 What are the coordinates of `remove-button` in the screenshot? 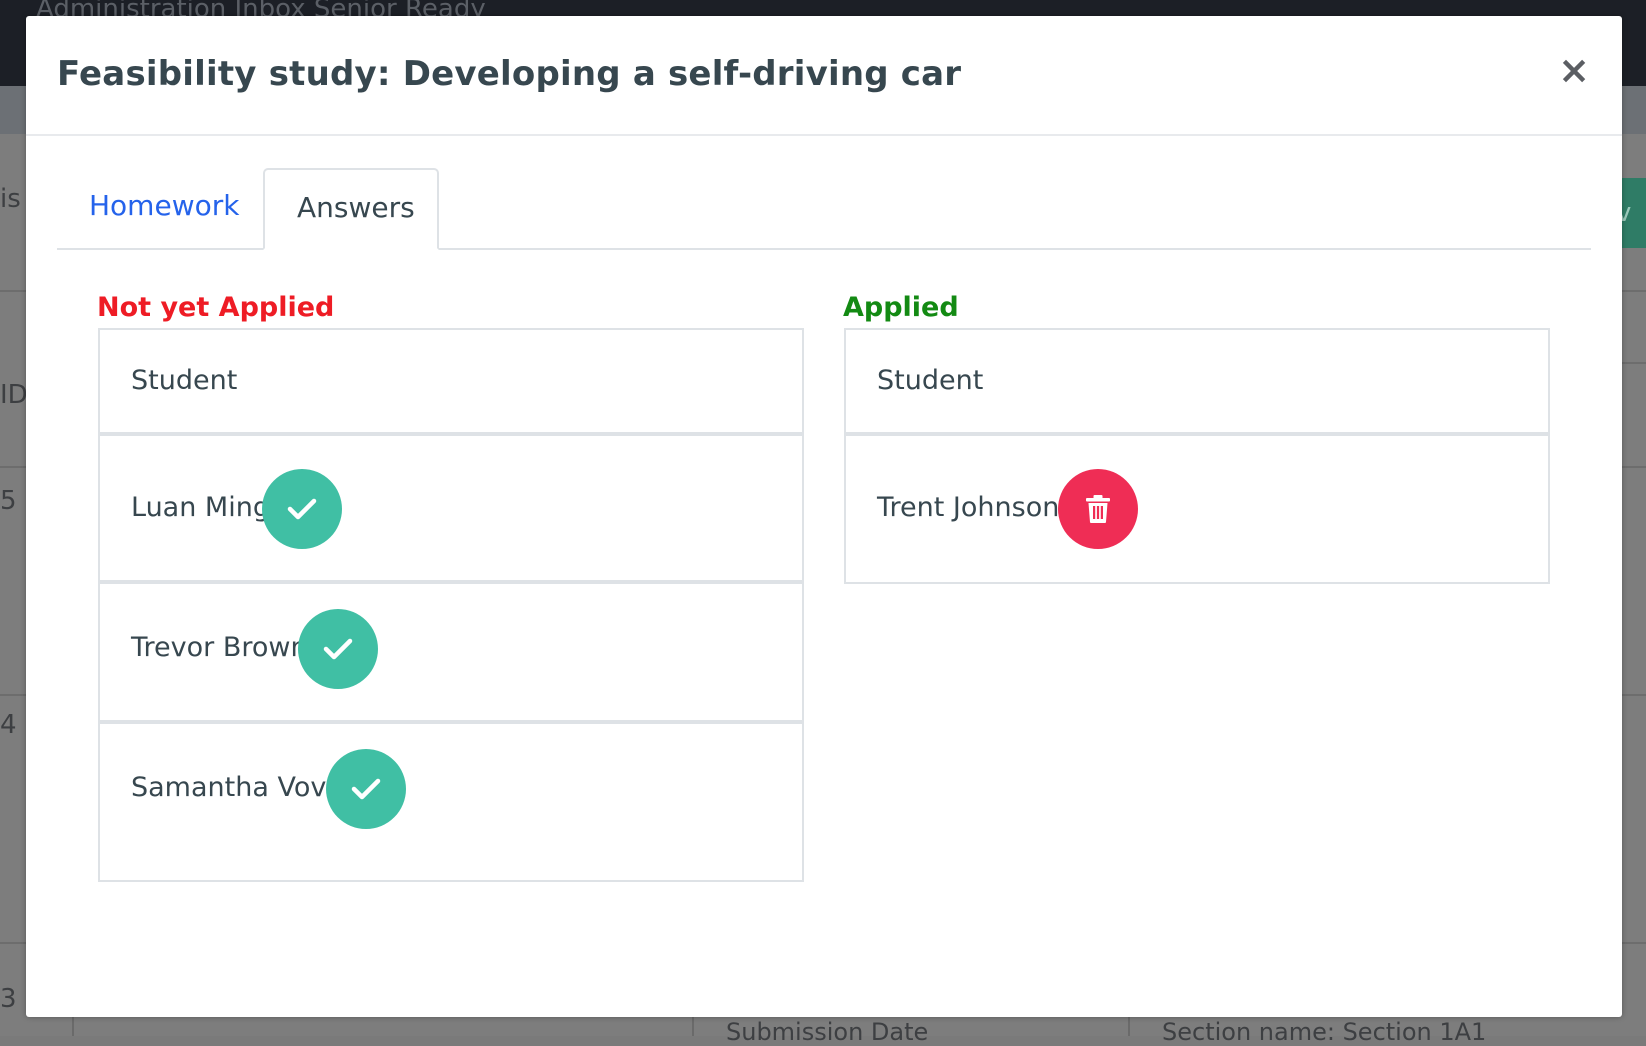 It's located at (1098, 509).